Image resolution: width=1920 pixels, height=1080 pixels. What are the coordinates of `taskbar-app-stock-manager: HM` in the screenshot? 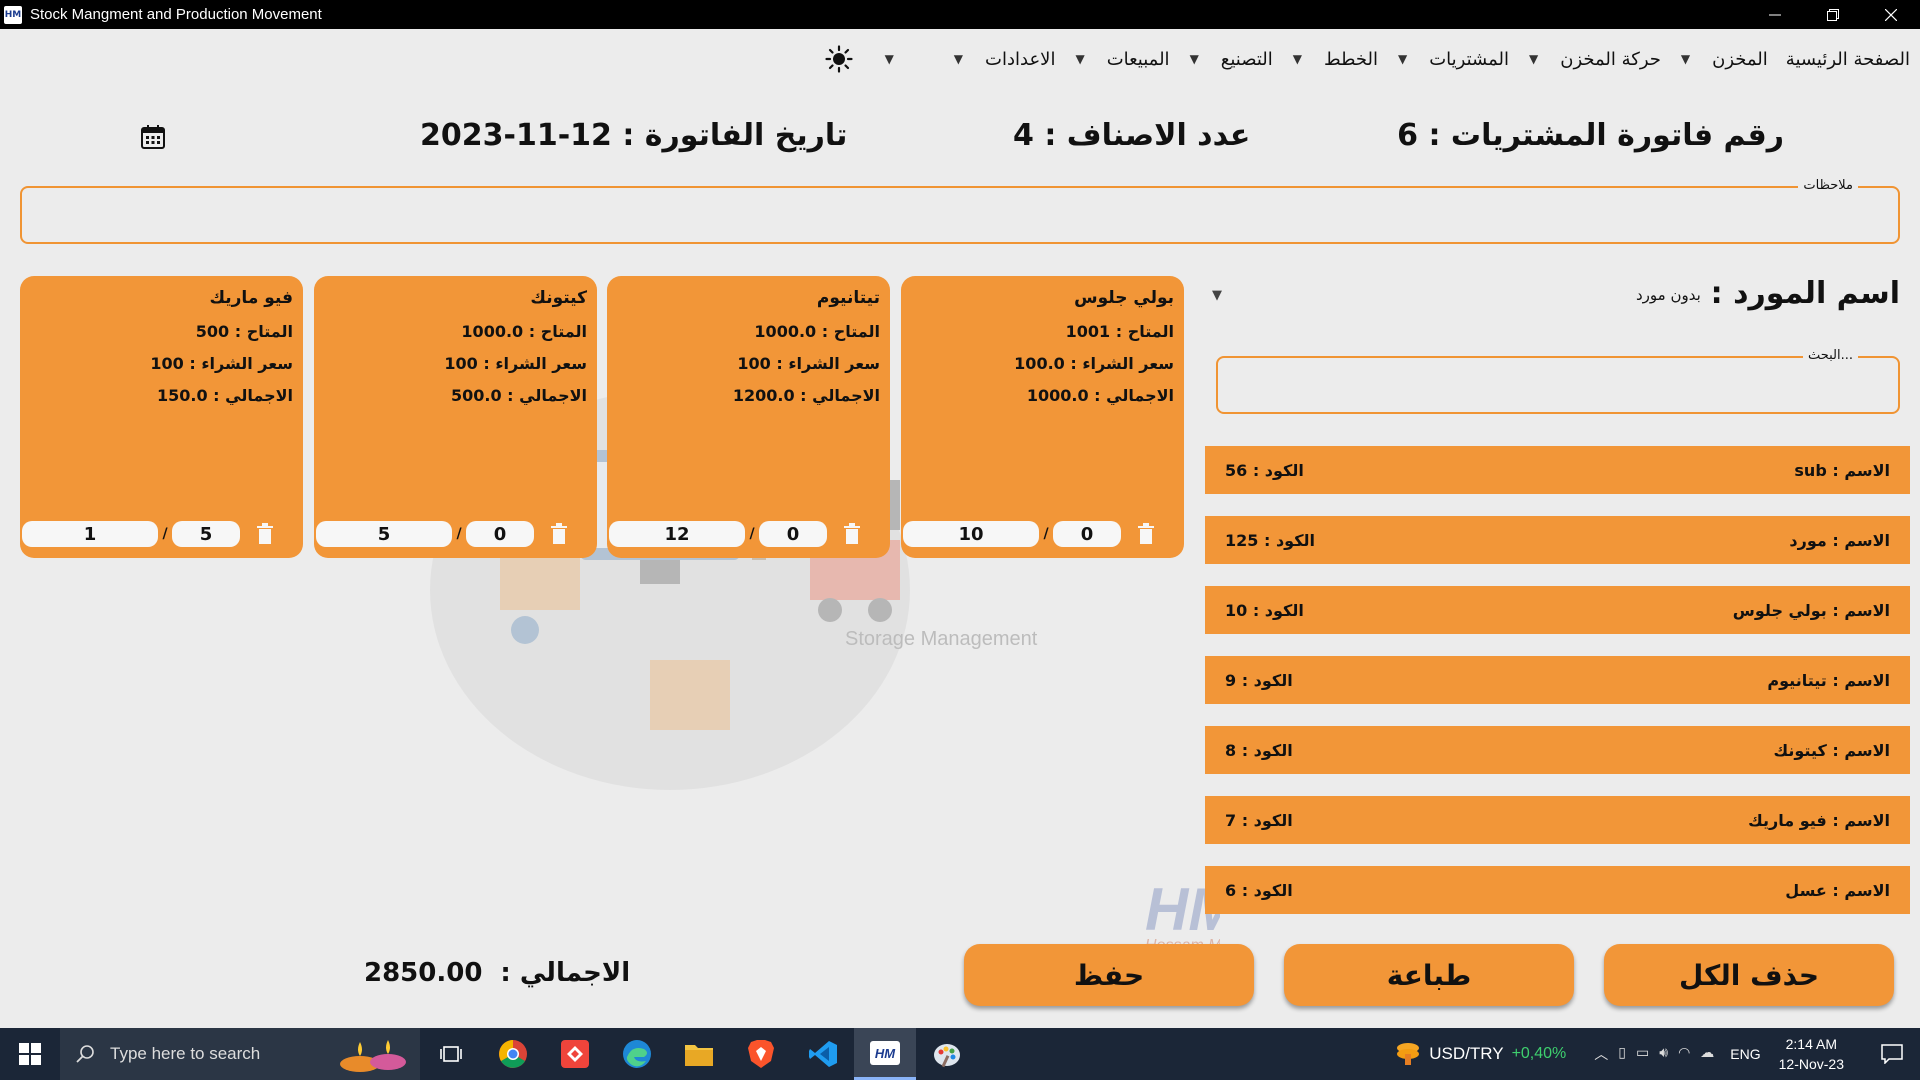 It's located at (885, 1054).